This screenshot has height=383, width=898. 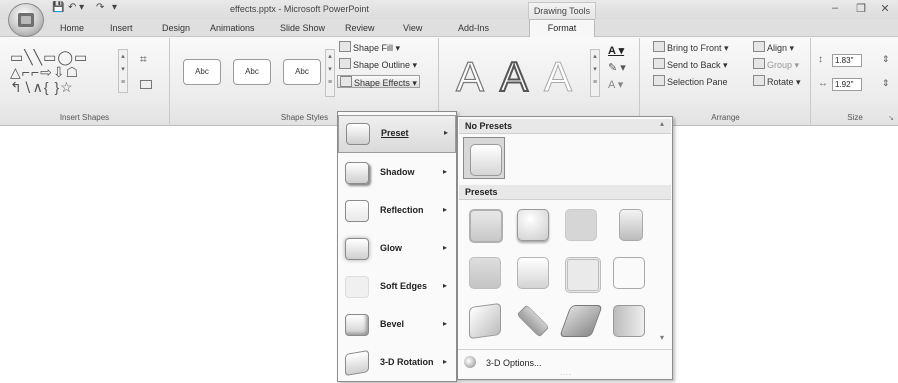 I want to click on menu-item-shadow: Shadow ▸, so click(x=397, y=174).